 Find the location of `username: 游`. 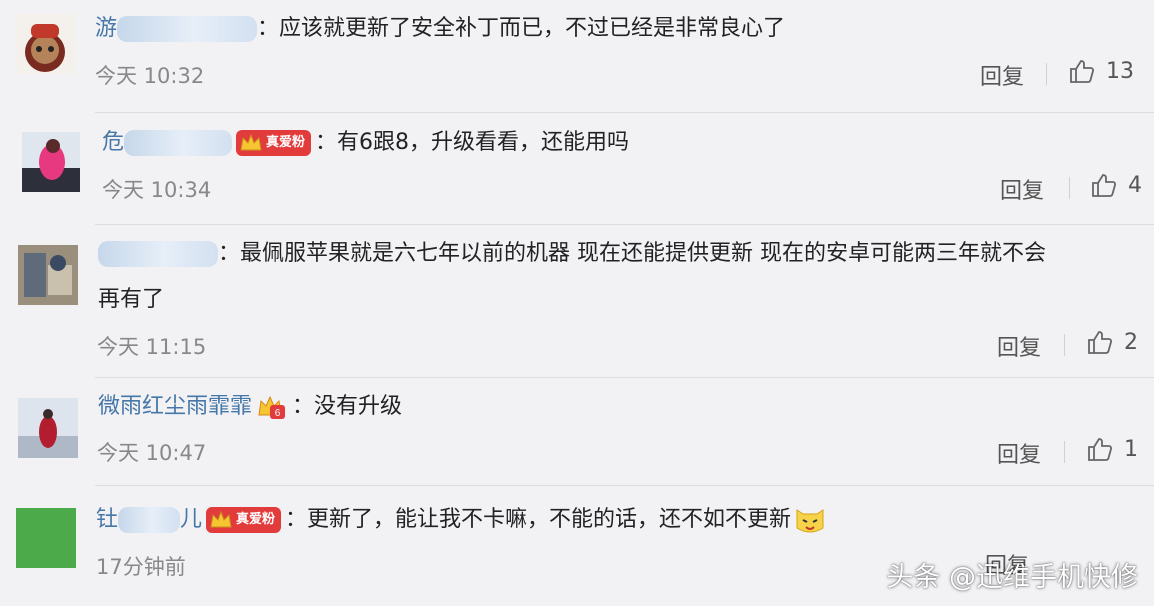

username: 游 is located at coordinates (176, 29).